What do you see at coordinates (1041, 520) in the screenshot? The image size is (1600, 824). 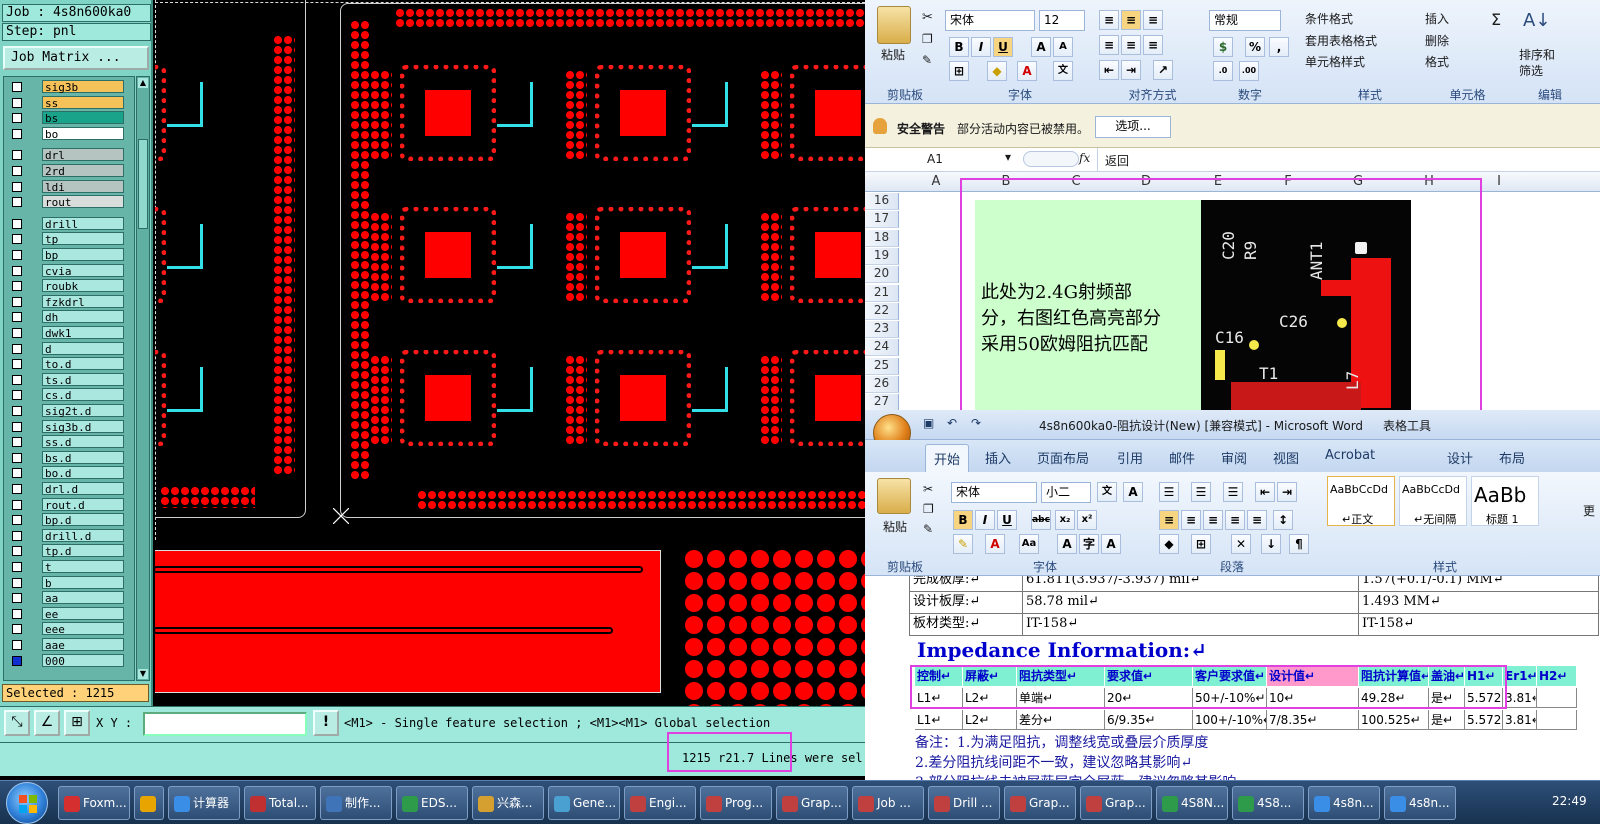 I see `word-strike-button: abc` at bounding box center [1041, 520].